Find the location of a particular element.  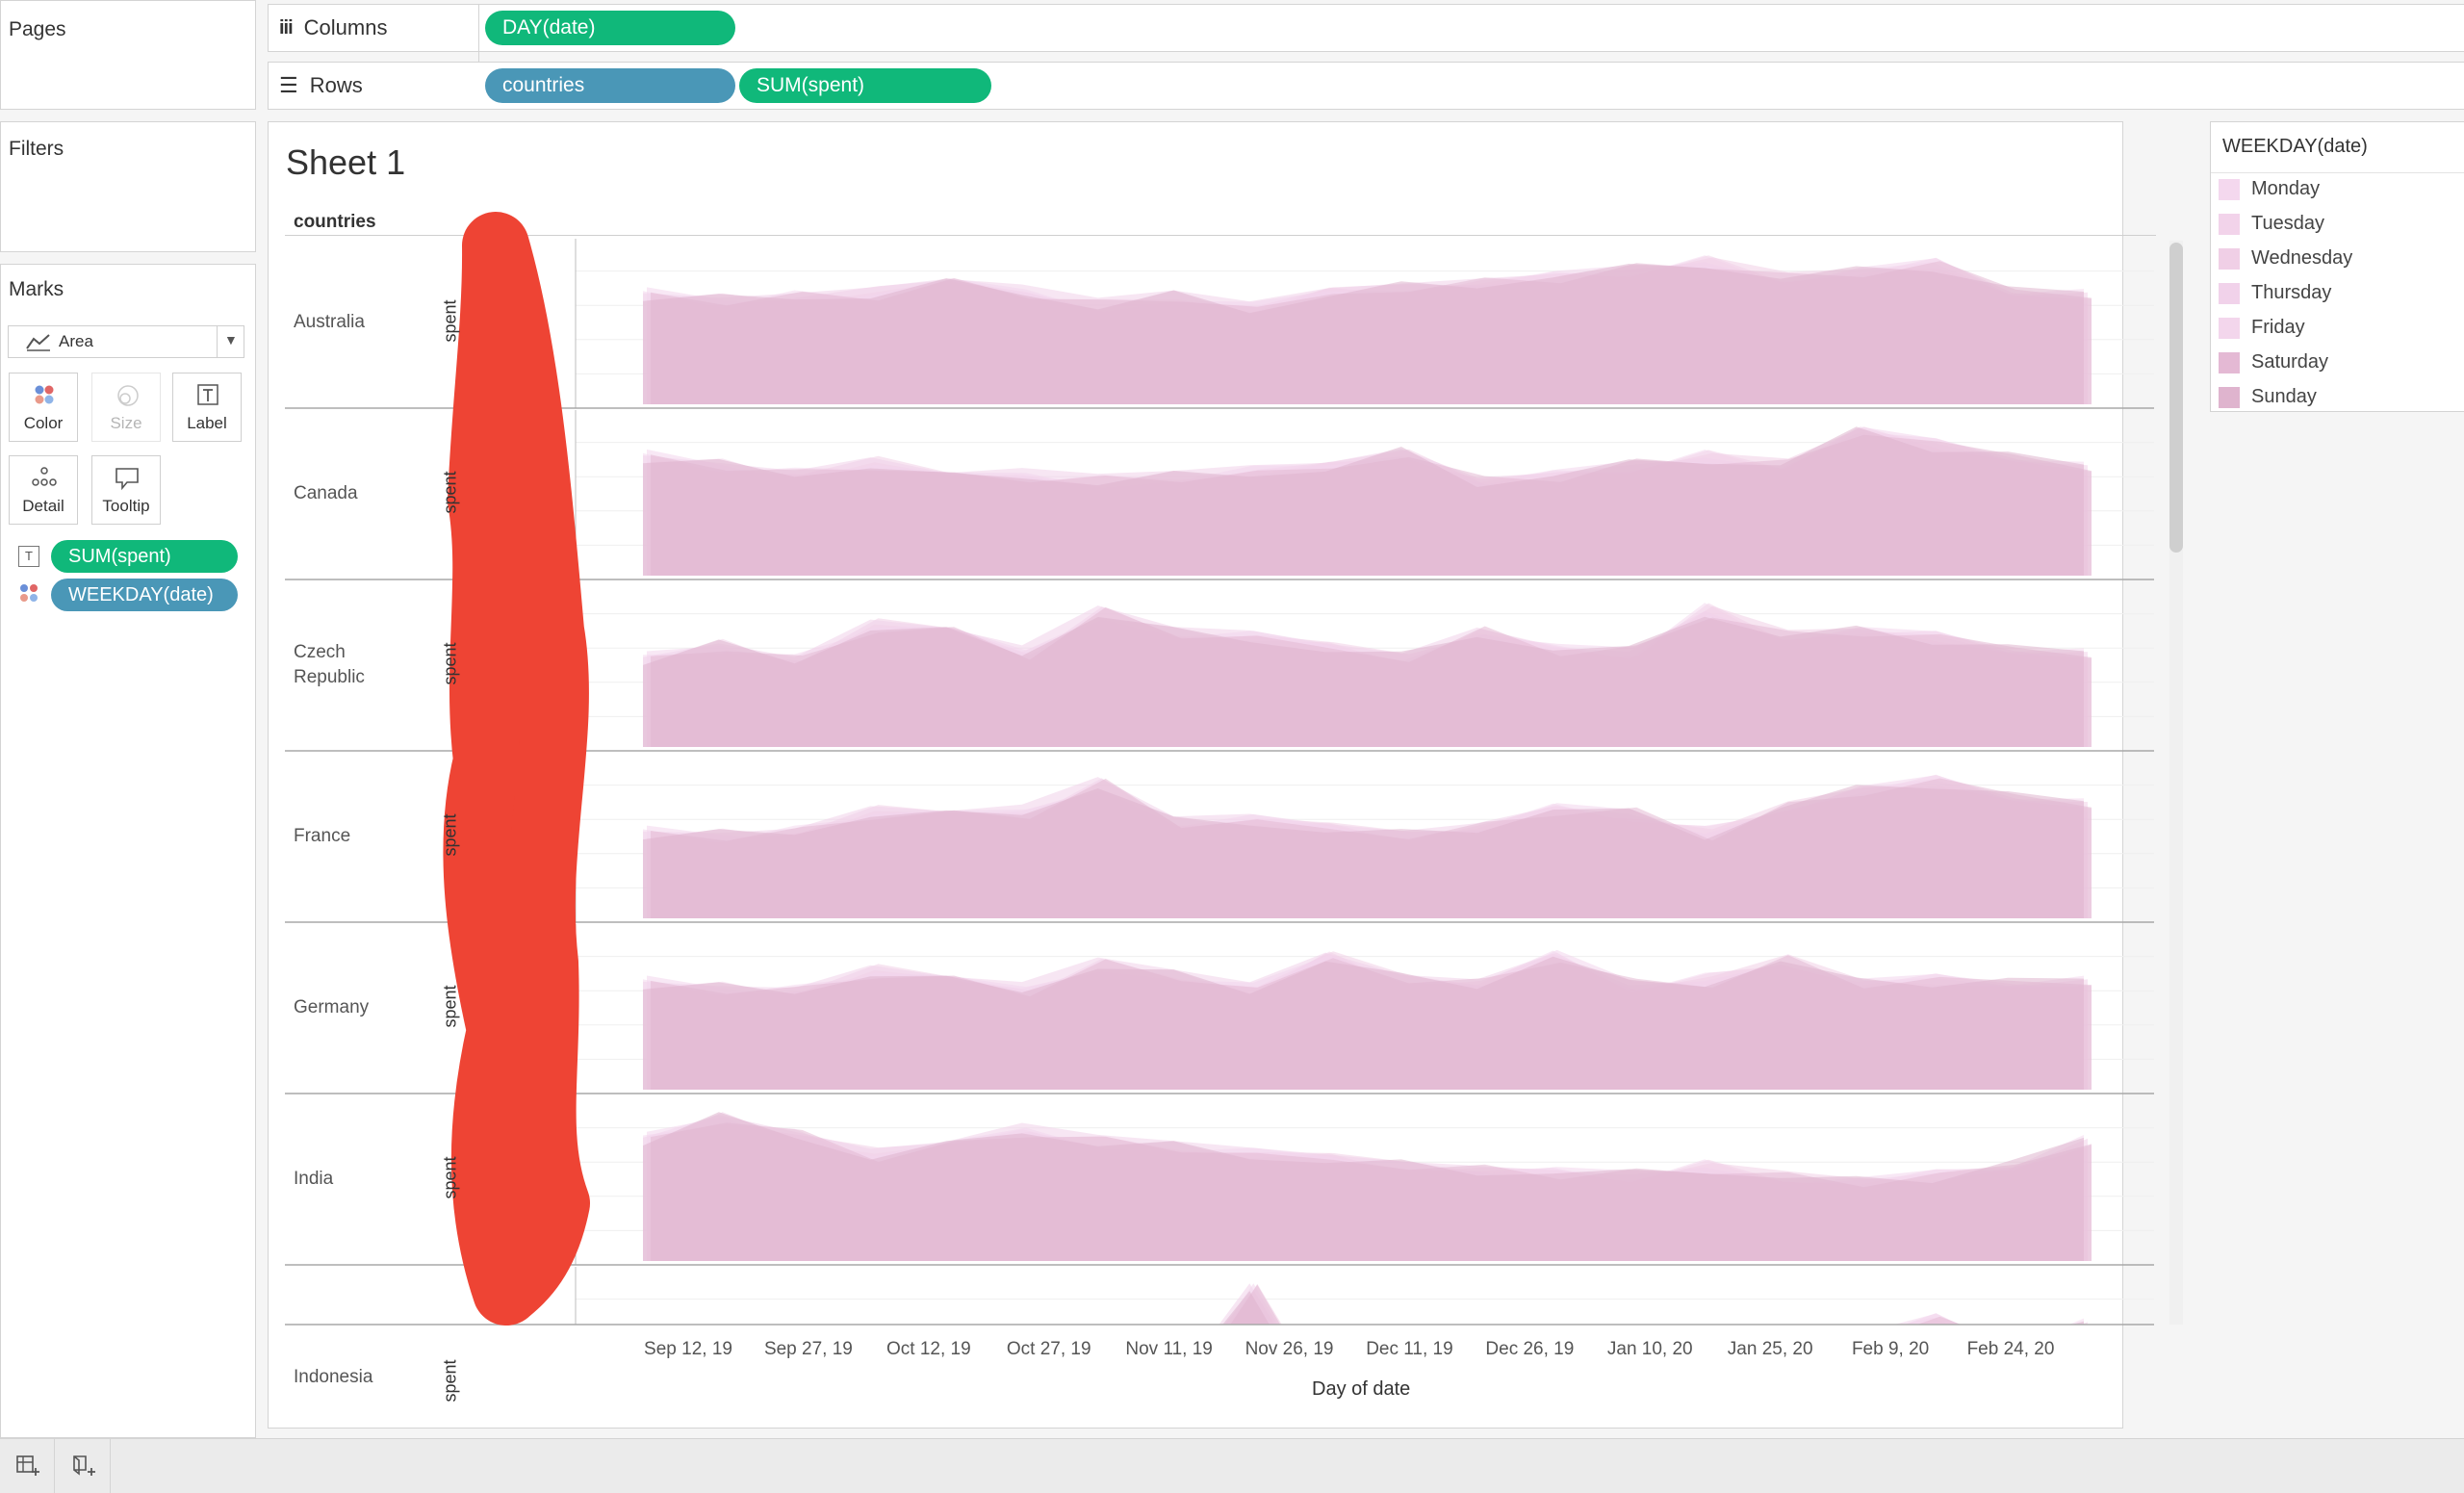

legend-label: Thursday is located at coordinates (2291, 292).